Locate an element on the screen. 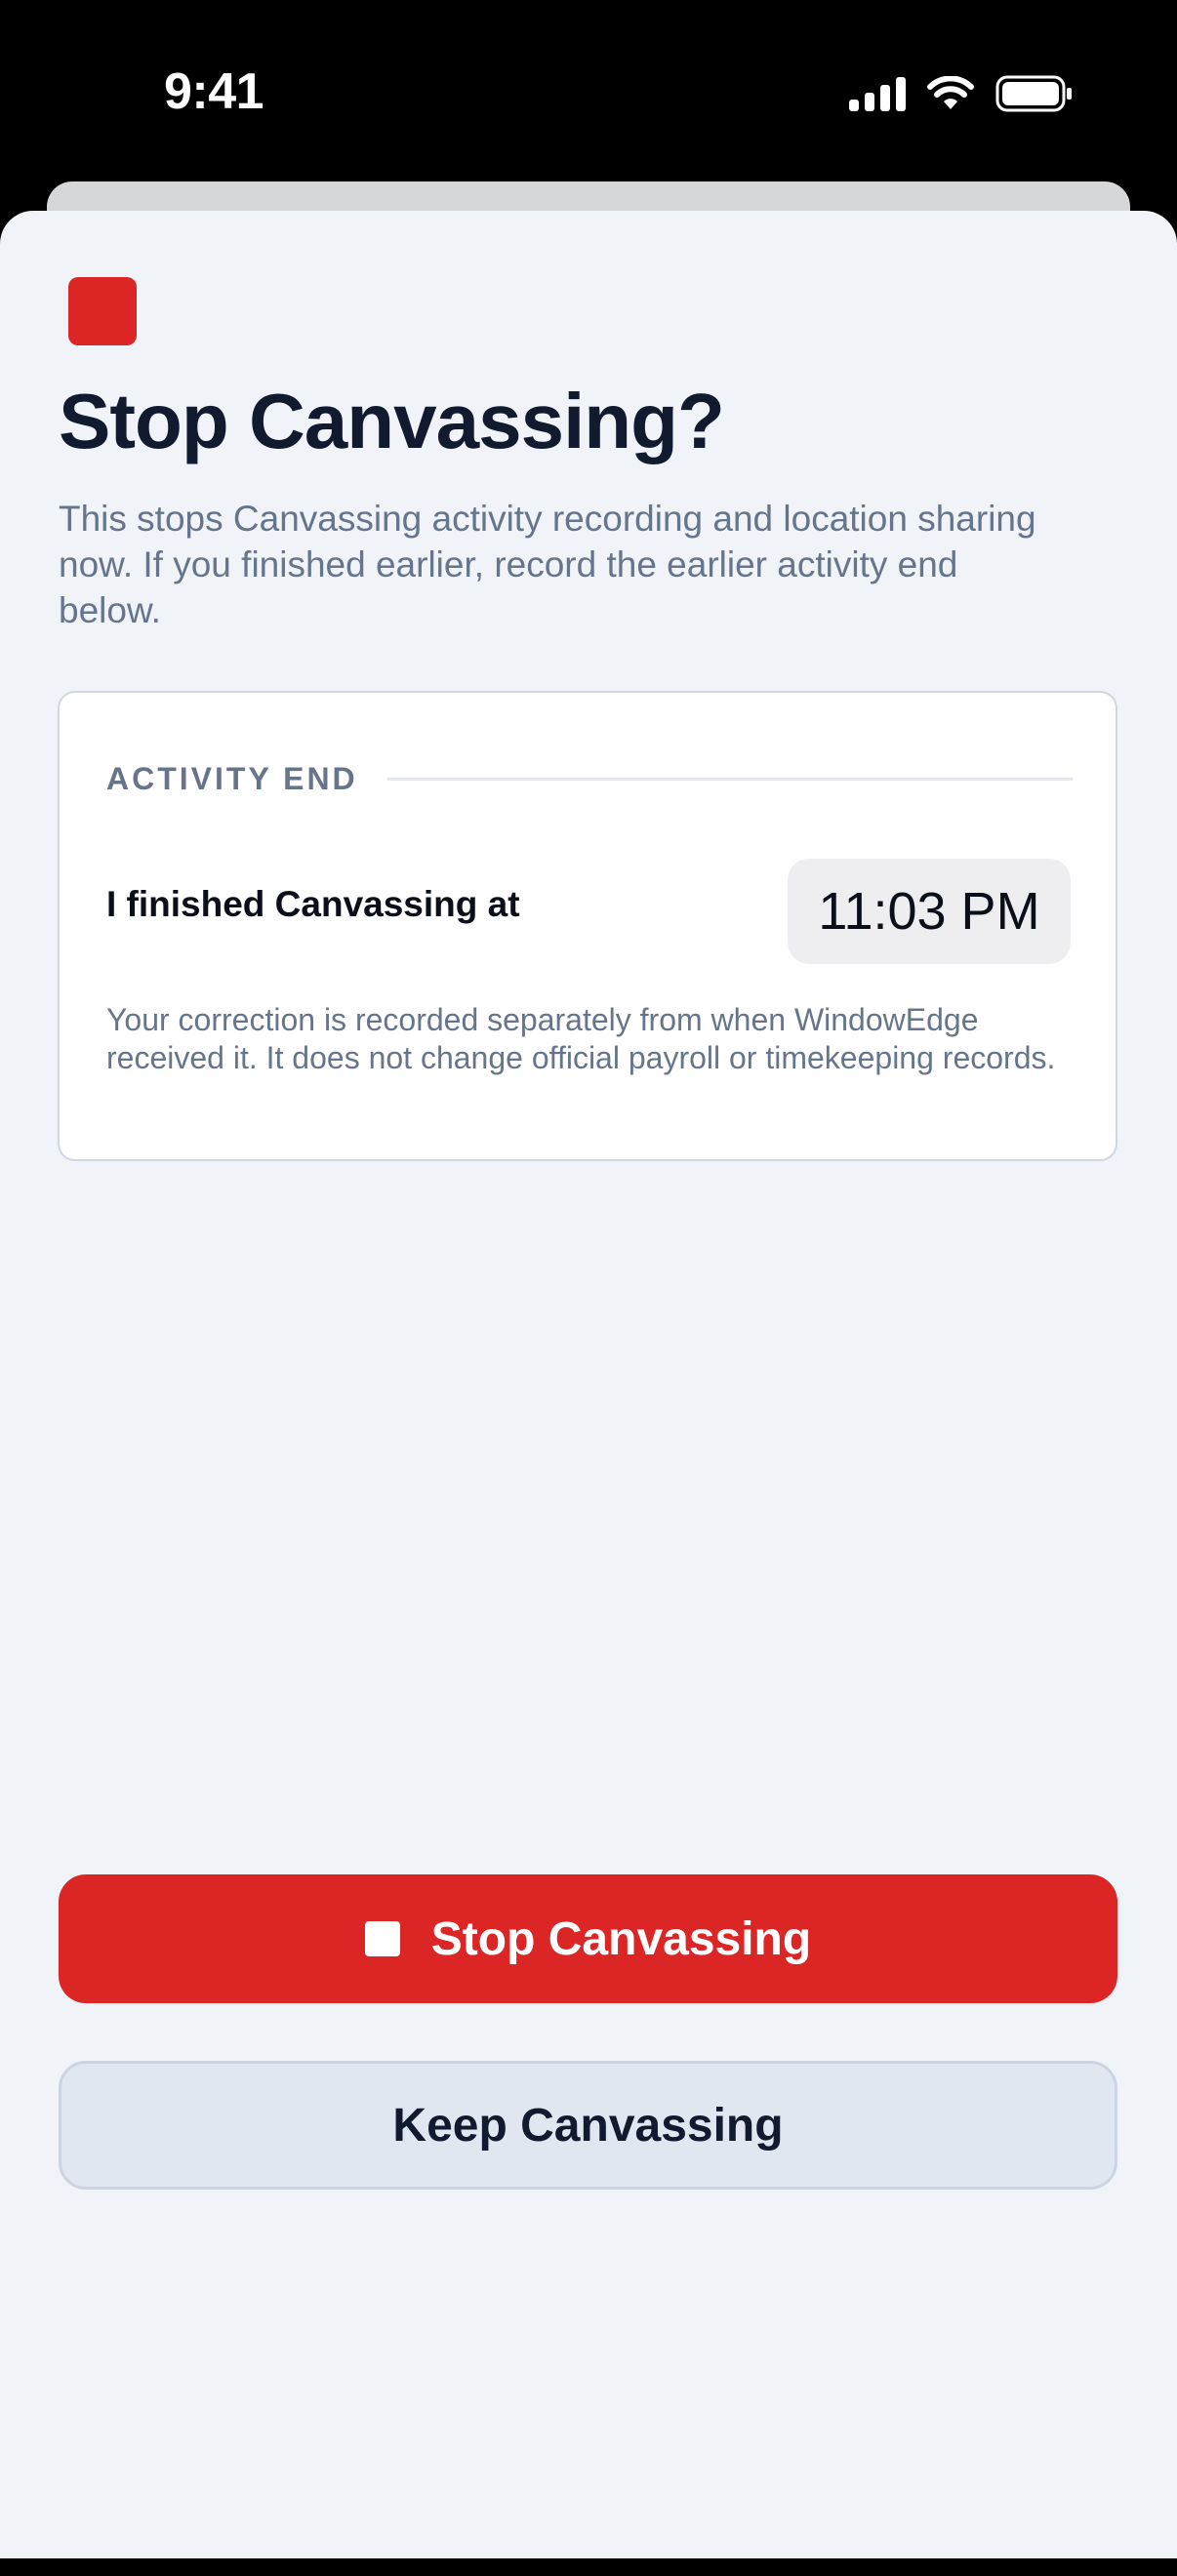 The height and width of the screenshot is (2576, 1177). section-label: ACTIVITY END is located at coordinates (232, 778).